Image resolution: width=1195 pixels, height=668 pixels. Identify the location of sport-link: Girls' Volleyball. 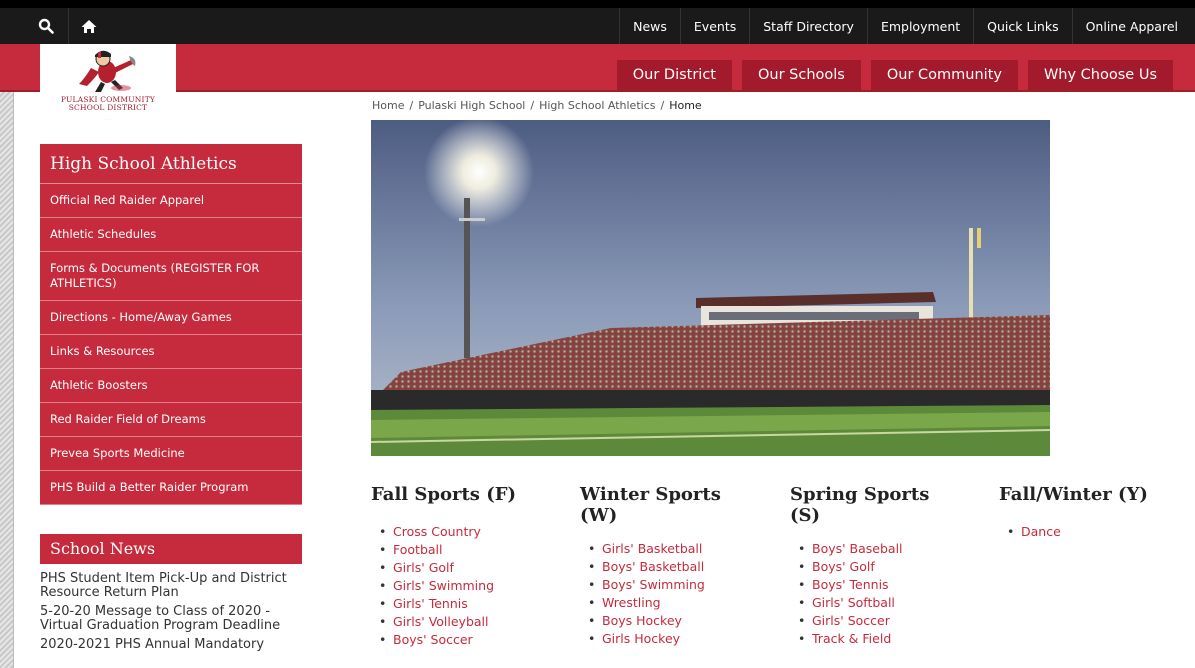
(441, 621).